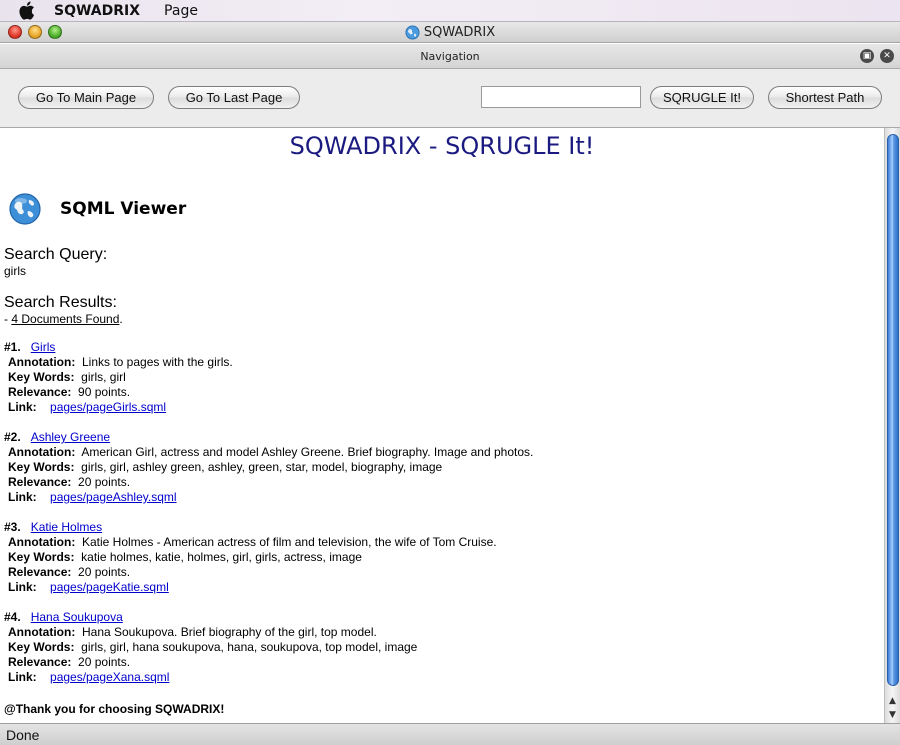 The height and width of the screenshot is (745, 900). What do you see at coordinates (97, 11) in the screenshot?
I see `menu-app-name: SQWADRIX` at bounding box center [97, 11].